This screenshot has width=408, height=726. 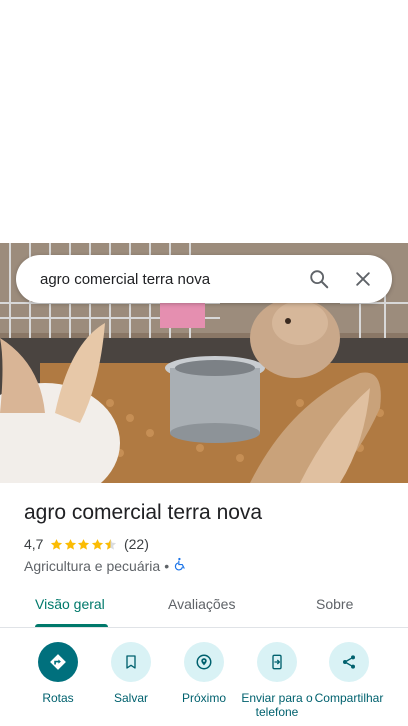 What do you see at coordinates (363, 279) in the screenshot?
I see `close-icon` at bounding box center [363, 279].